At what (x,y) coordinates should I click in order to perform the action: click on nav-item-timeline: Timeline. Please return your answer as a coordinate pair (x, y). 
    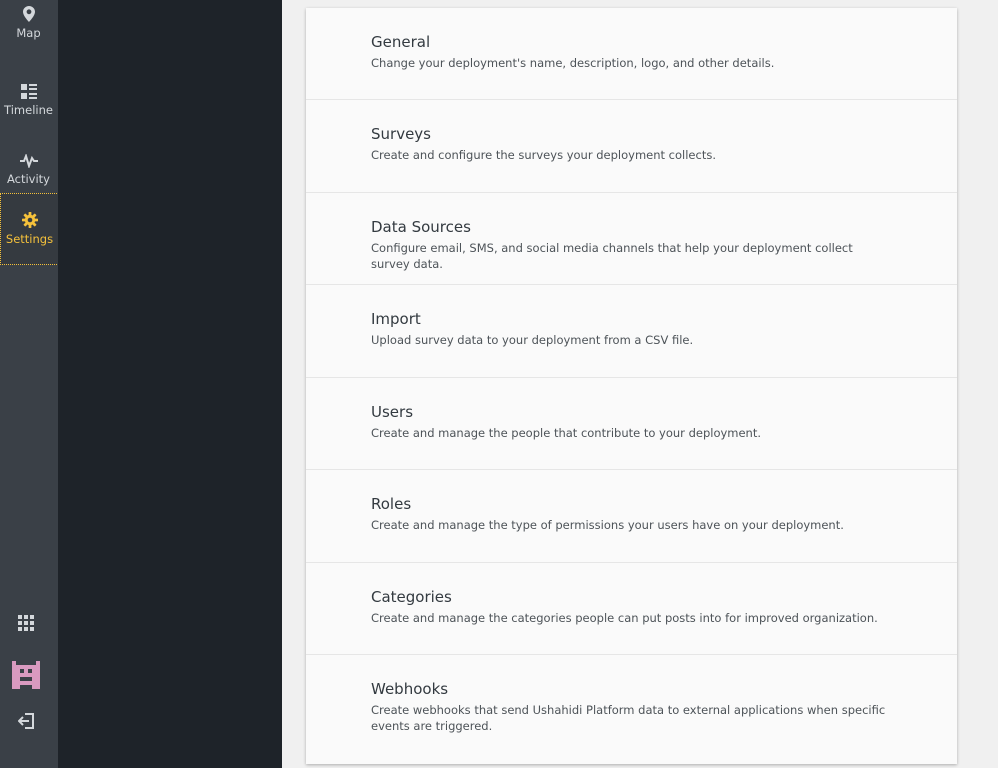
    Looking at the image, I should click on (28, 100).